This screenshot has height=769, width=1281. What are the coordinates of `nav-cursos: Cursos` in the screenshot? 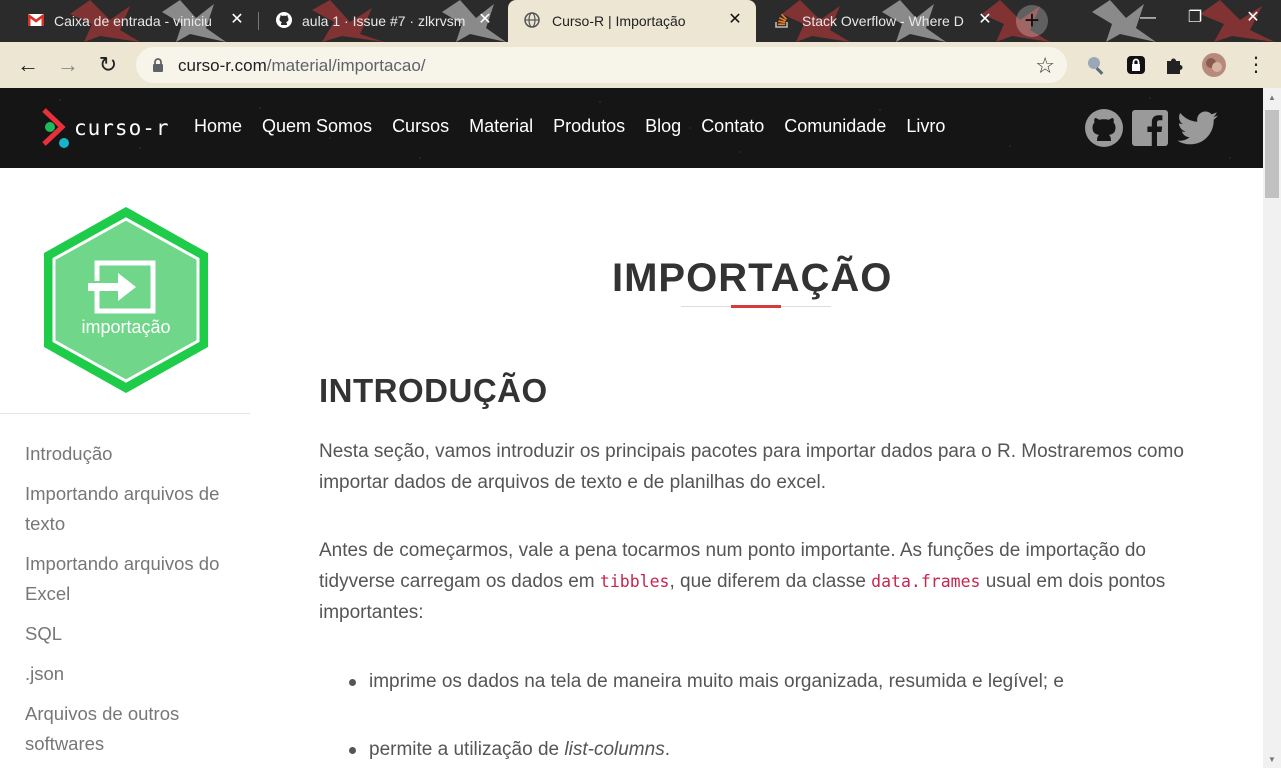 It's located at (420, 126).